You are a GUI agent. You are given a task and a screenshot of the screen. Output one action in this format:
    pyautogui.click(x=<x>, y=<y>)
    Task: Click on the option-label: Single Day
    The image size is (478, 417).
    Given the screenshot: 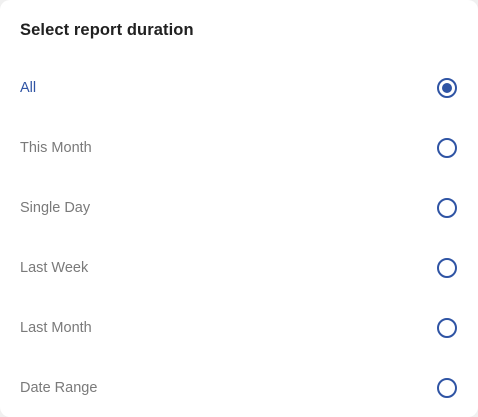 What is the action you would take?
    pyautogui.click(x=55, y=208)
    